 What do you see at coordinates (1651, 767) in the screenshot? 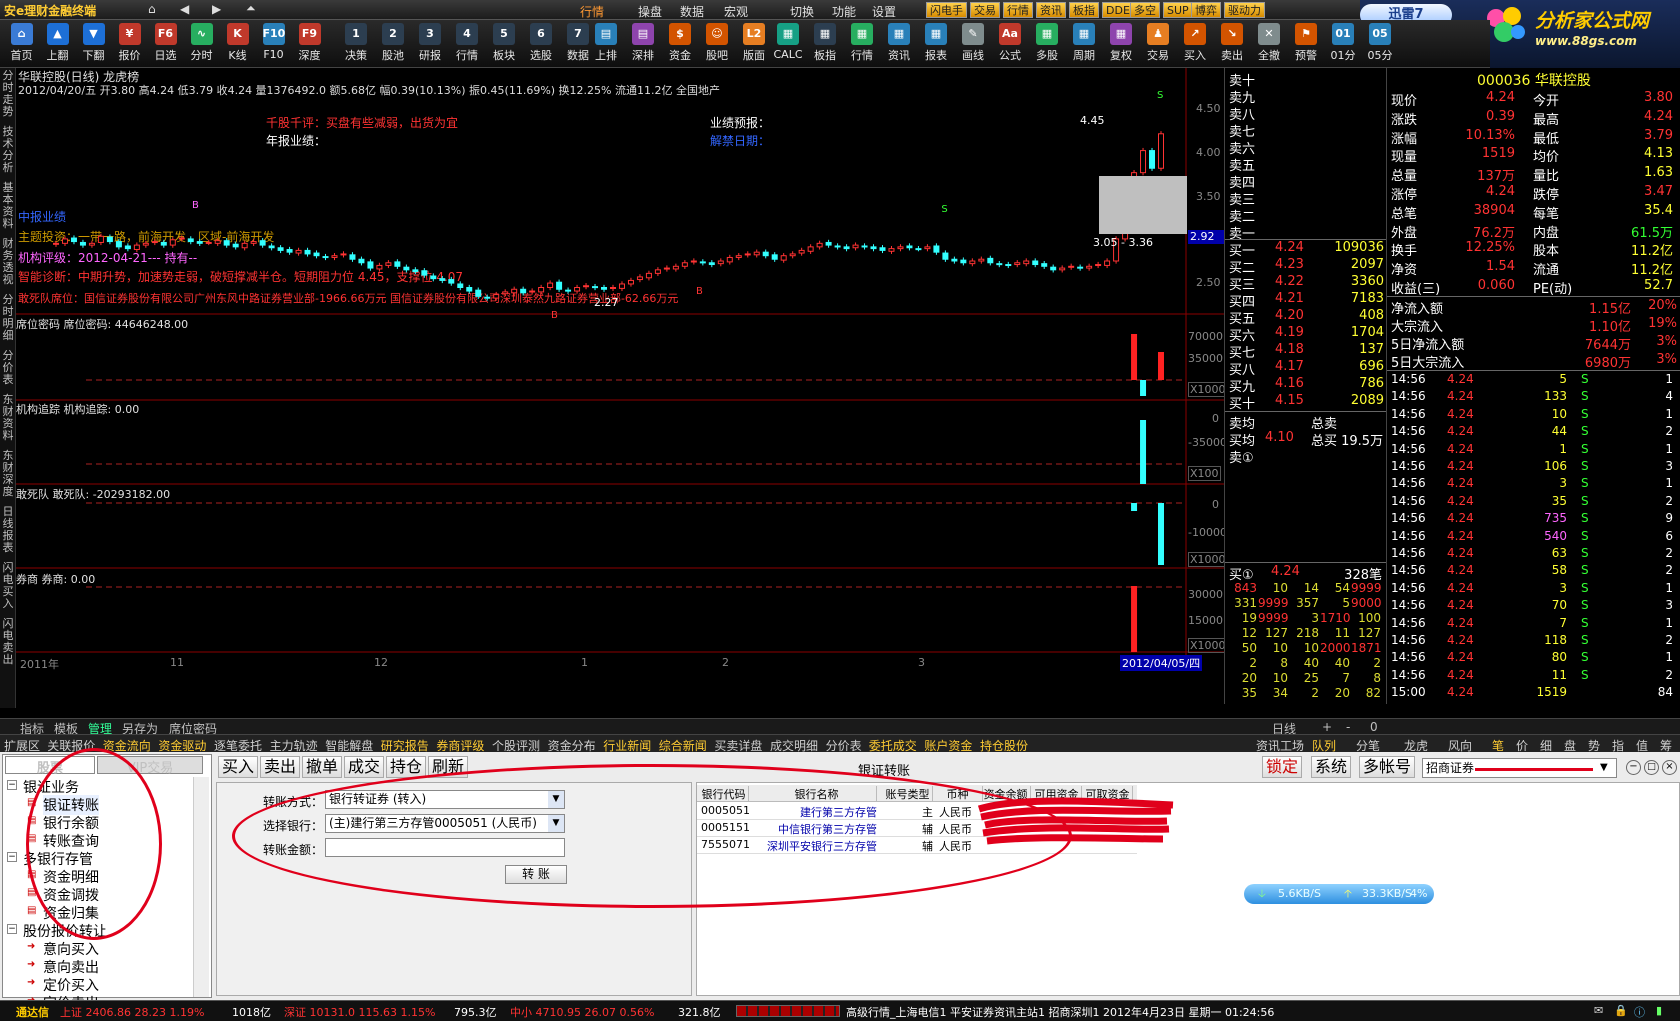
I see `restore-icon: □` at bounding box center [1651, 767].